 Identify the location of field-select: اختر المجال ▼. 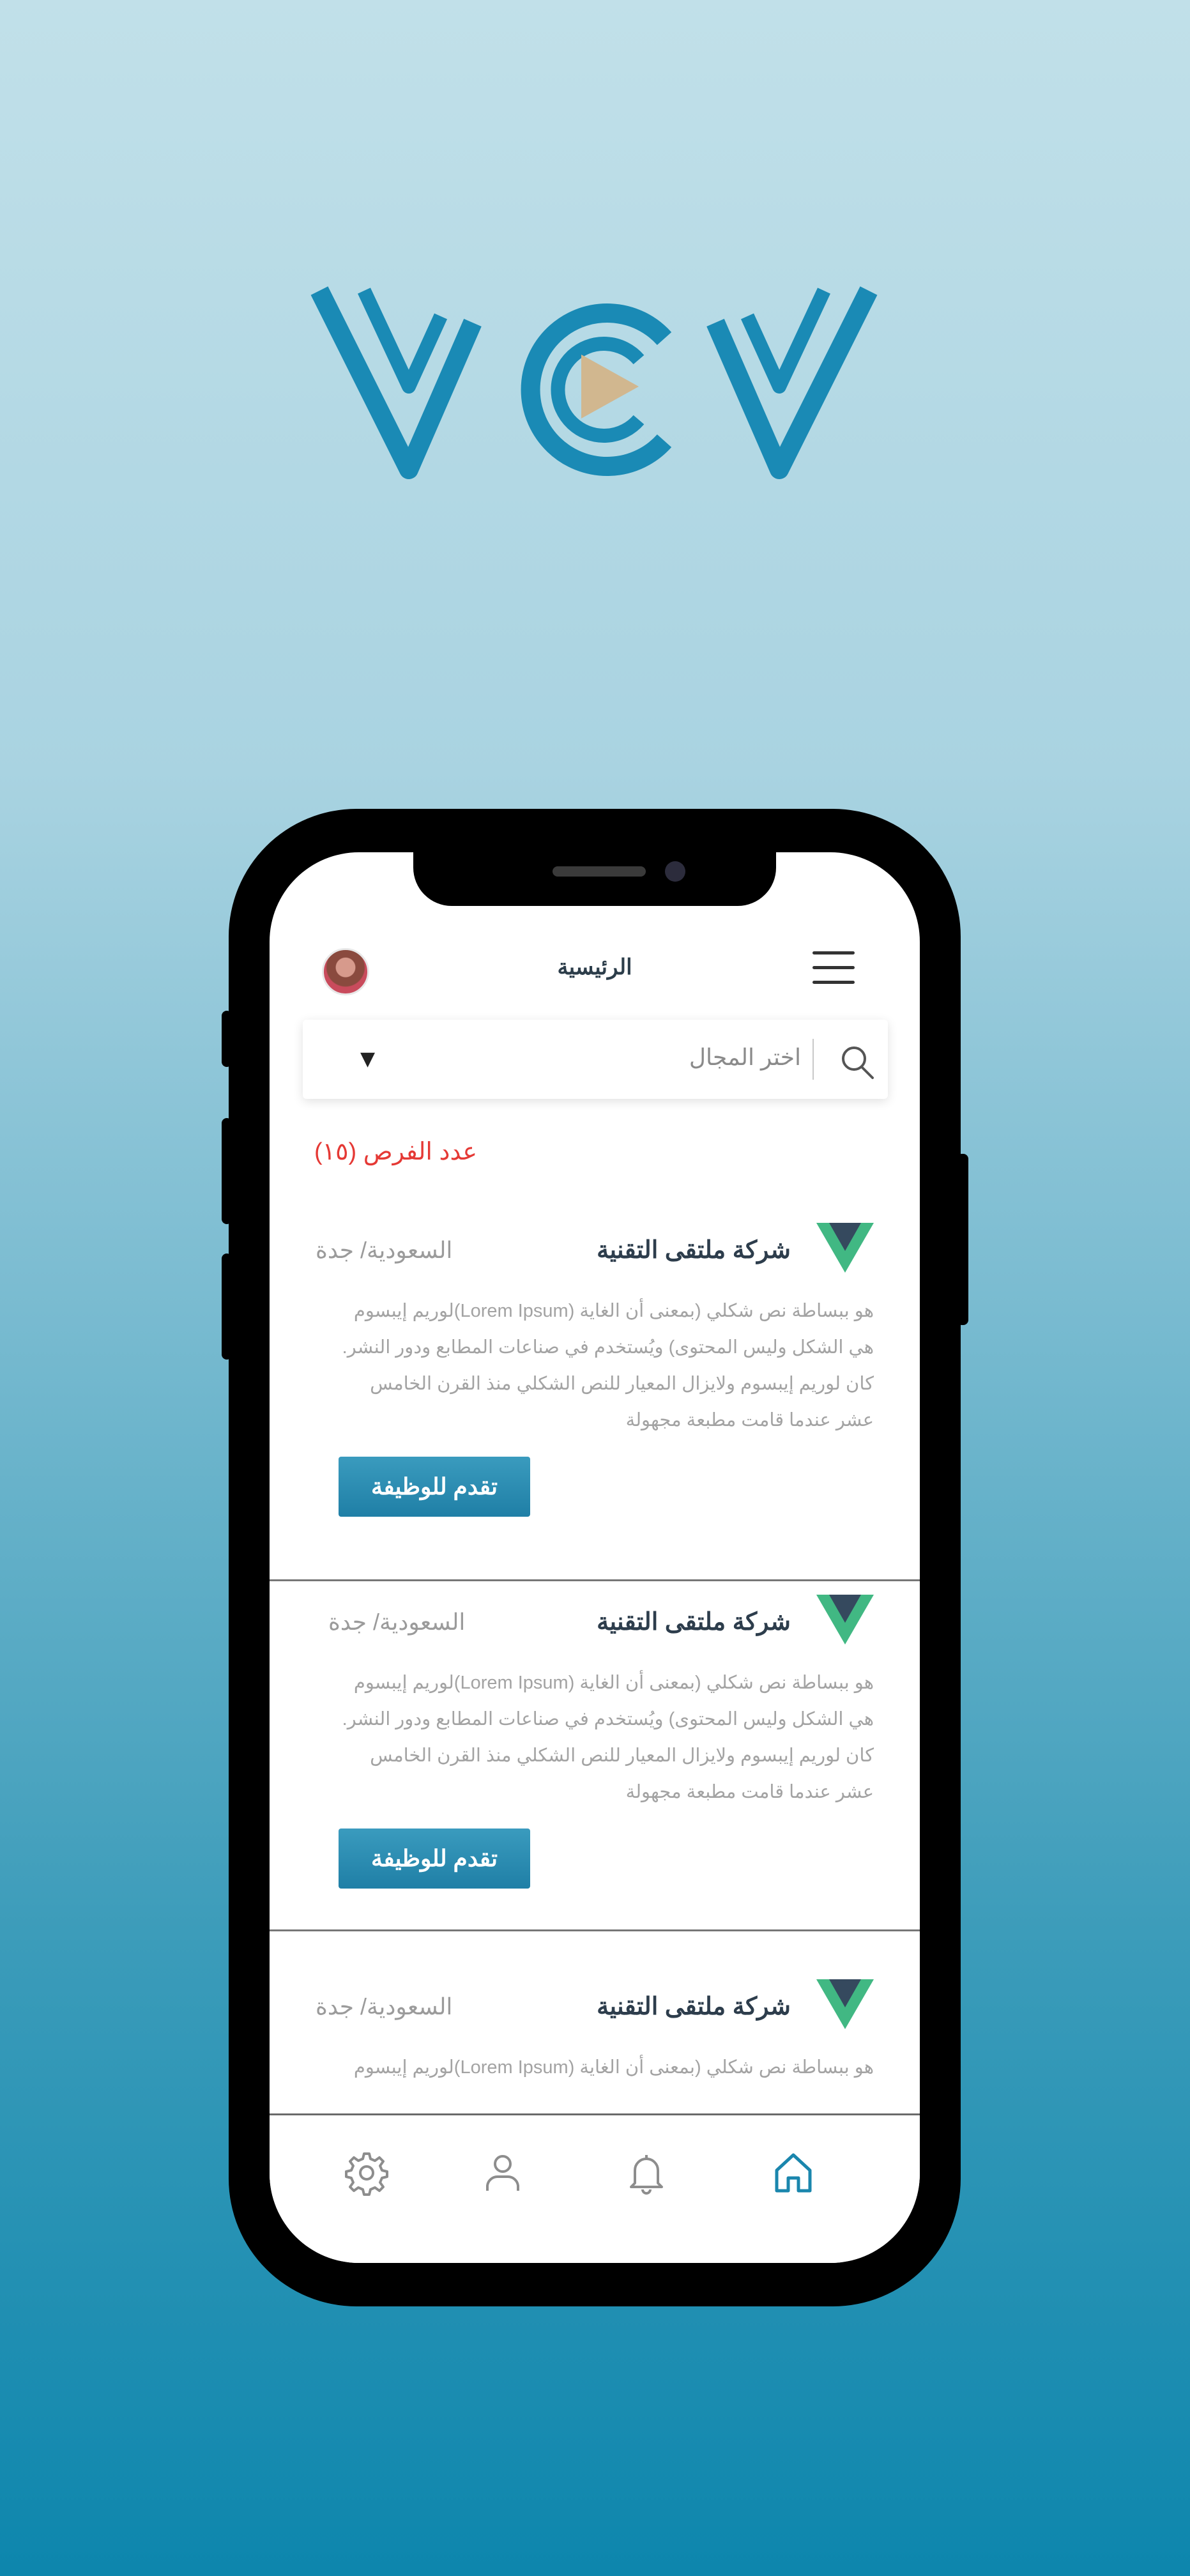
(595, 1059).